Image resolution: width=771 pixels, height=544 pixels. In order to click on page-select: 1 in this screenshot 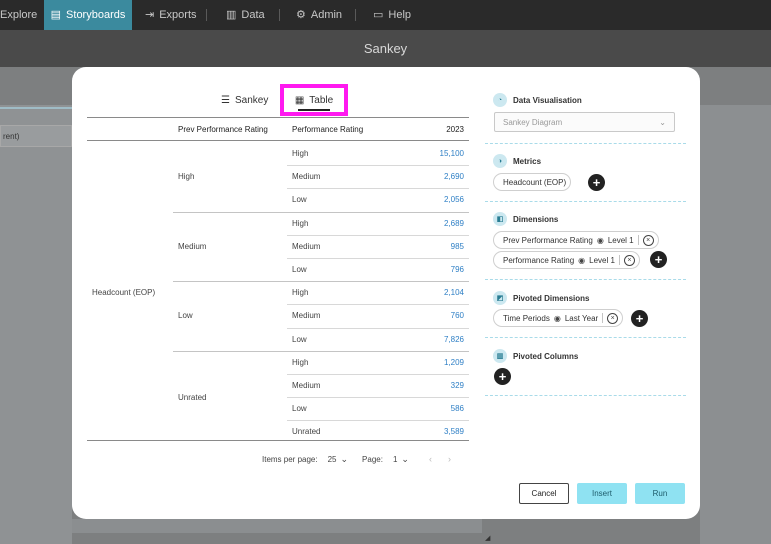, I will do `click(395, 459)`.